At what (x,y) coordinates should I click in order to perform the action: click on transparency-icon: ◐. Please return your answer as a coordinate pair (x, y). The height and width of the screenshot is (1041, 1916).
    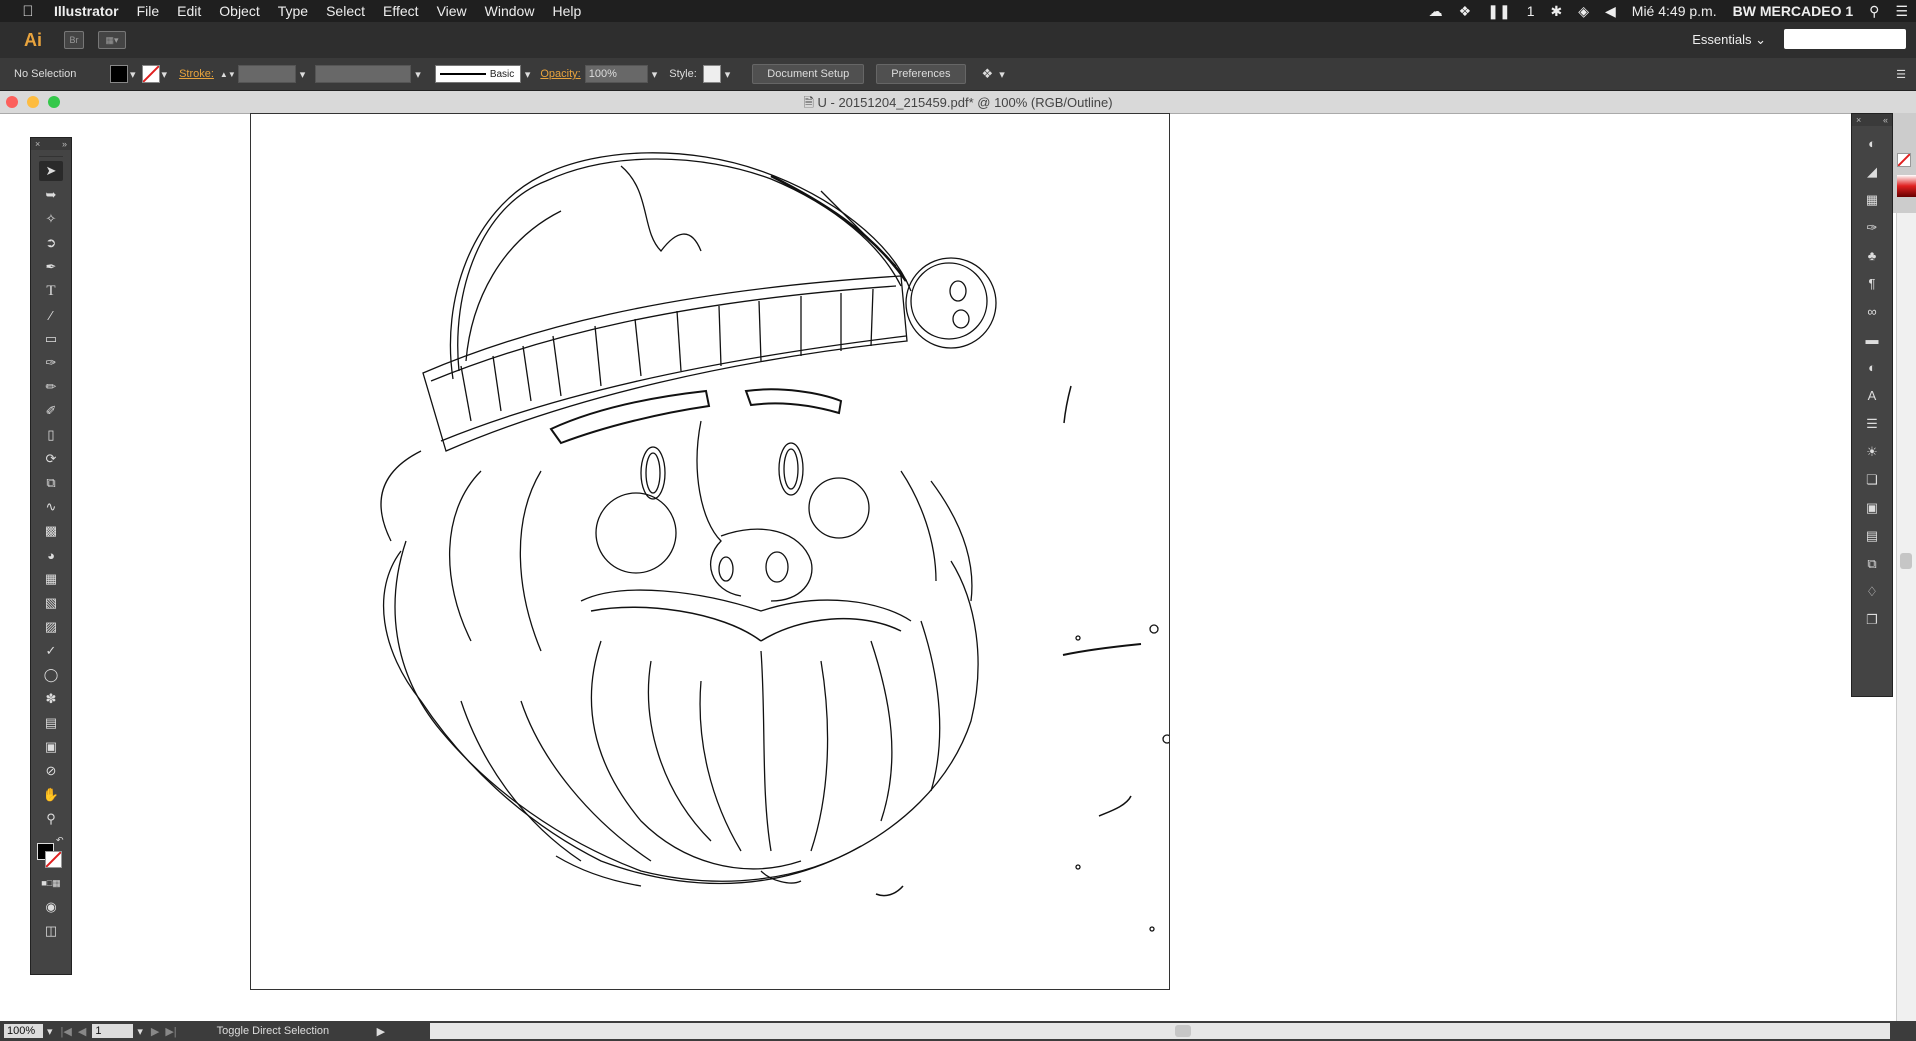
    Looking at the image, I should click on (1872, 368).